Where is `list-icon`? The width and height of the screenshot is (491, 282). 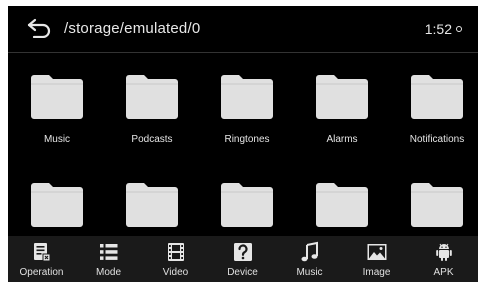
list-icon is located at coordinates (108, 252).